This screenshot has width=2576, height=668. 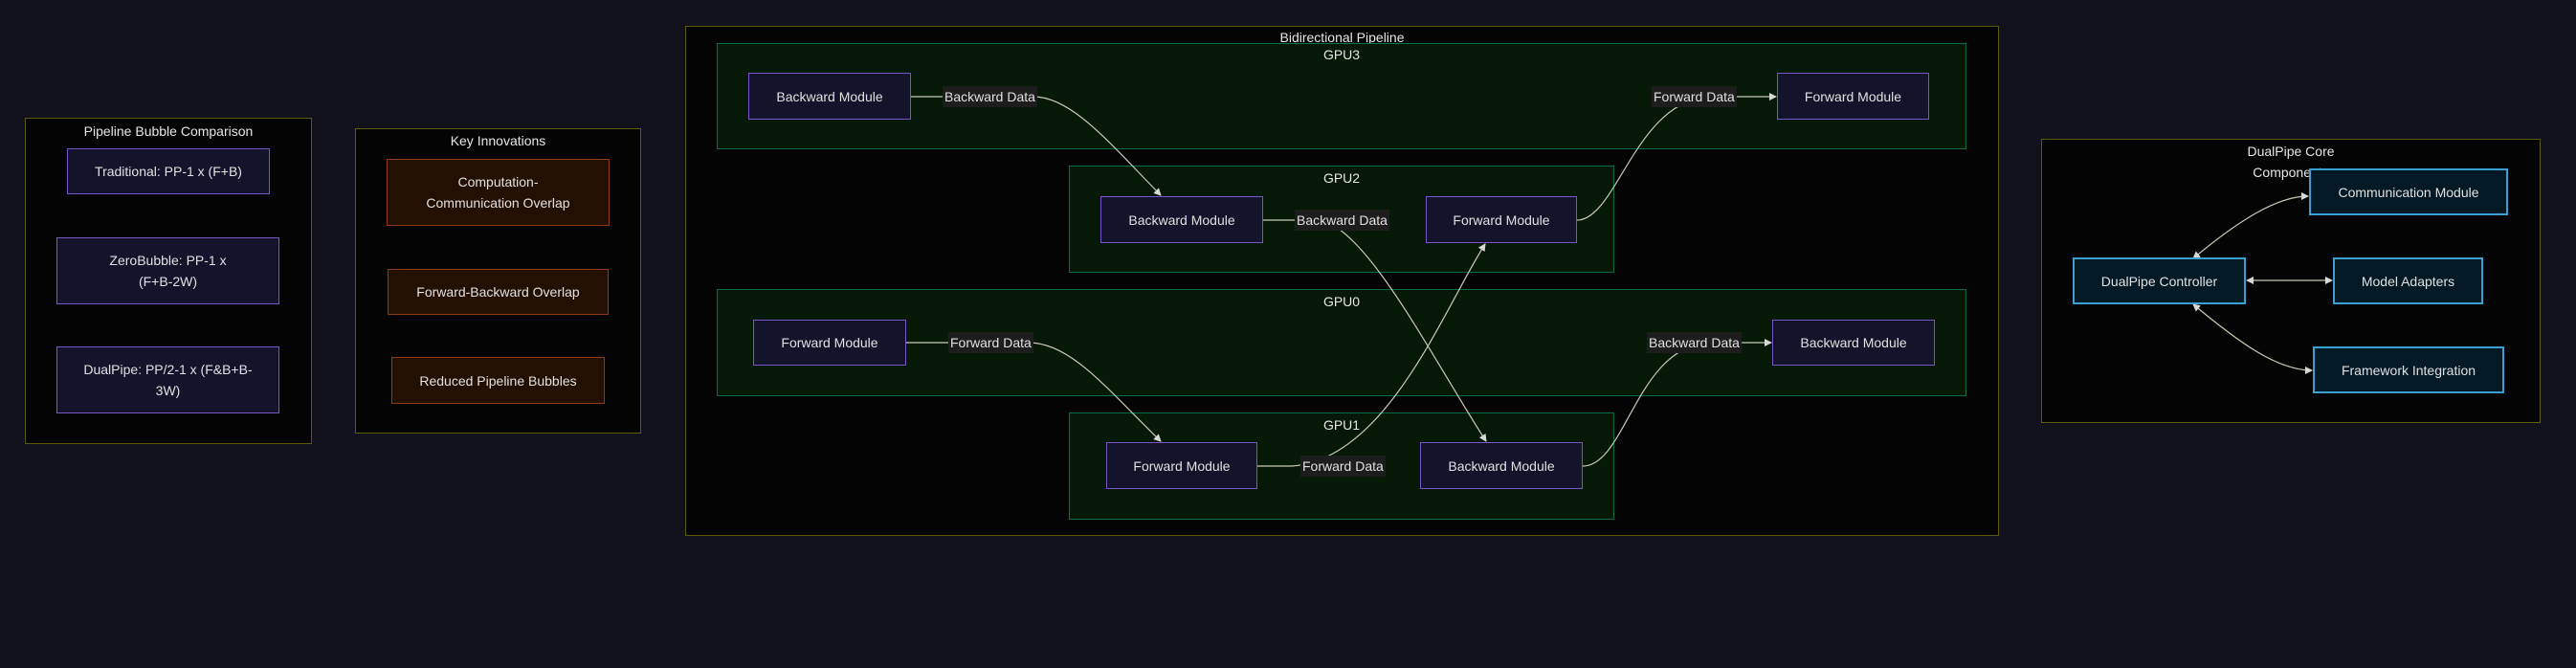 I want to click on gpu0-backward-module: Backward Module, so click(x=1853, y=343).